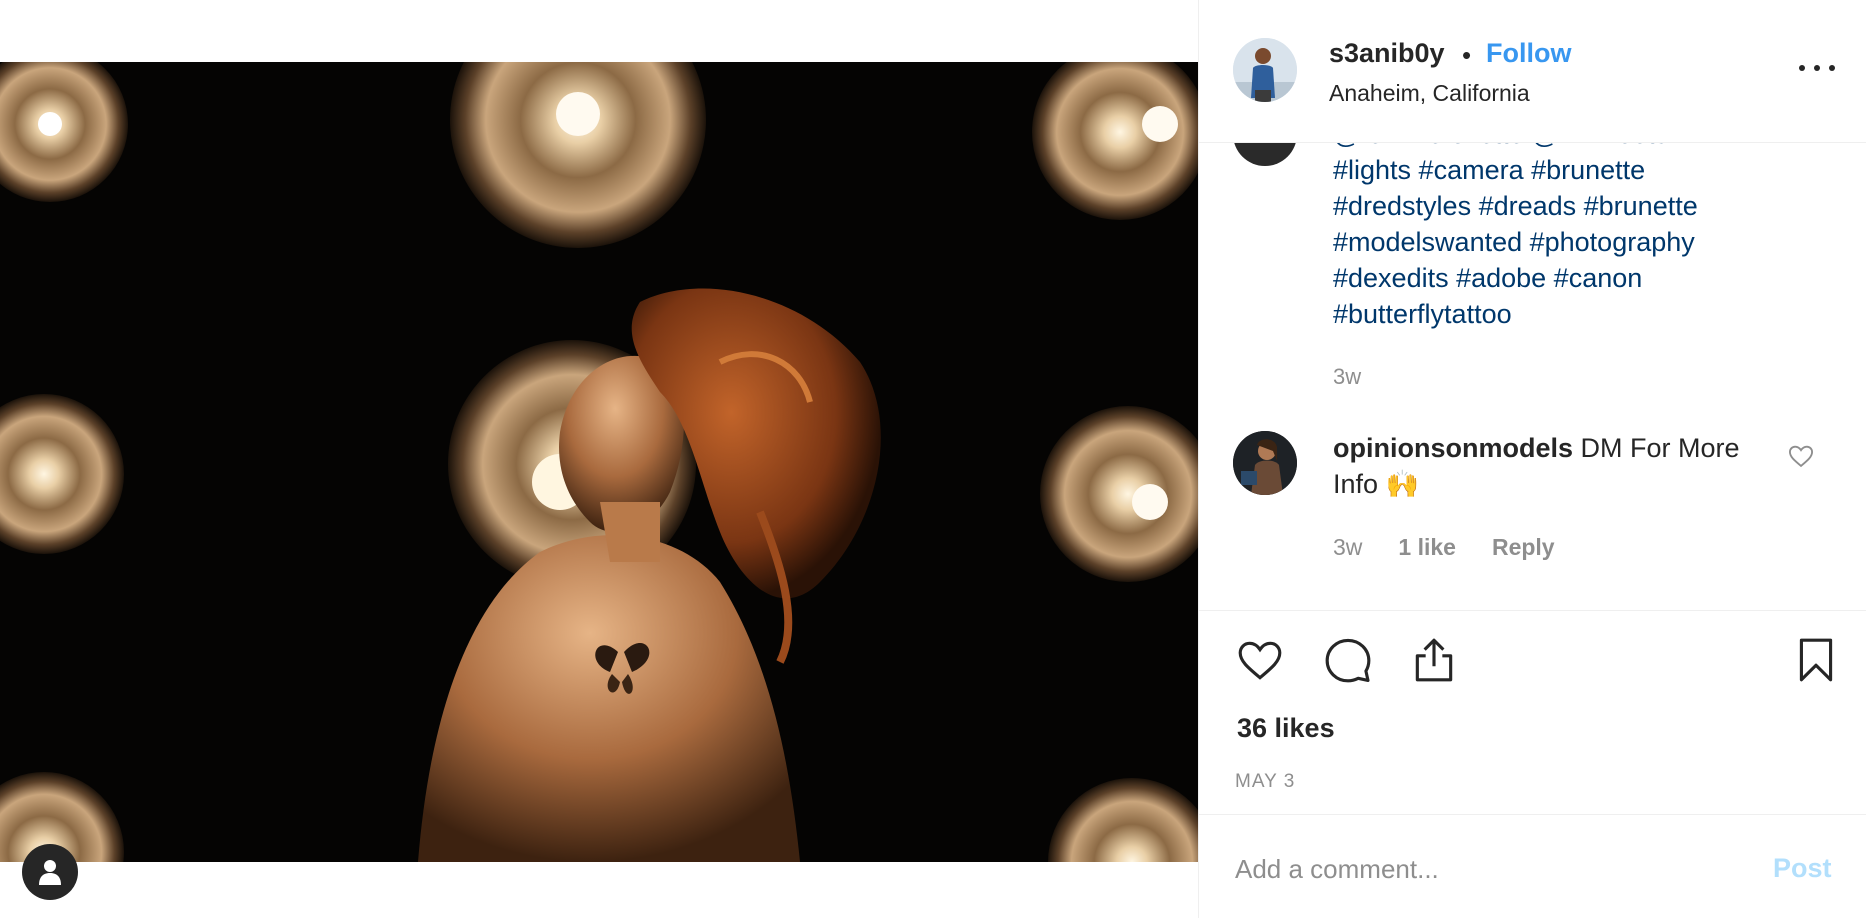 The width and height of the screenshot is (1866, 919). I want to click on comment-bubble-icon, so click(1348, 660).